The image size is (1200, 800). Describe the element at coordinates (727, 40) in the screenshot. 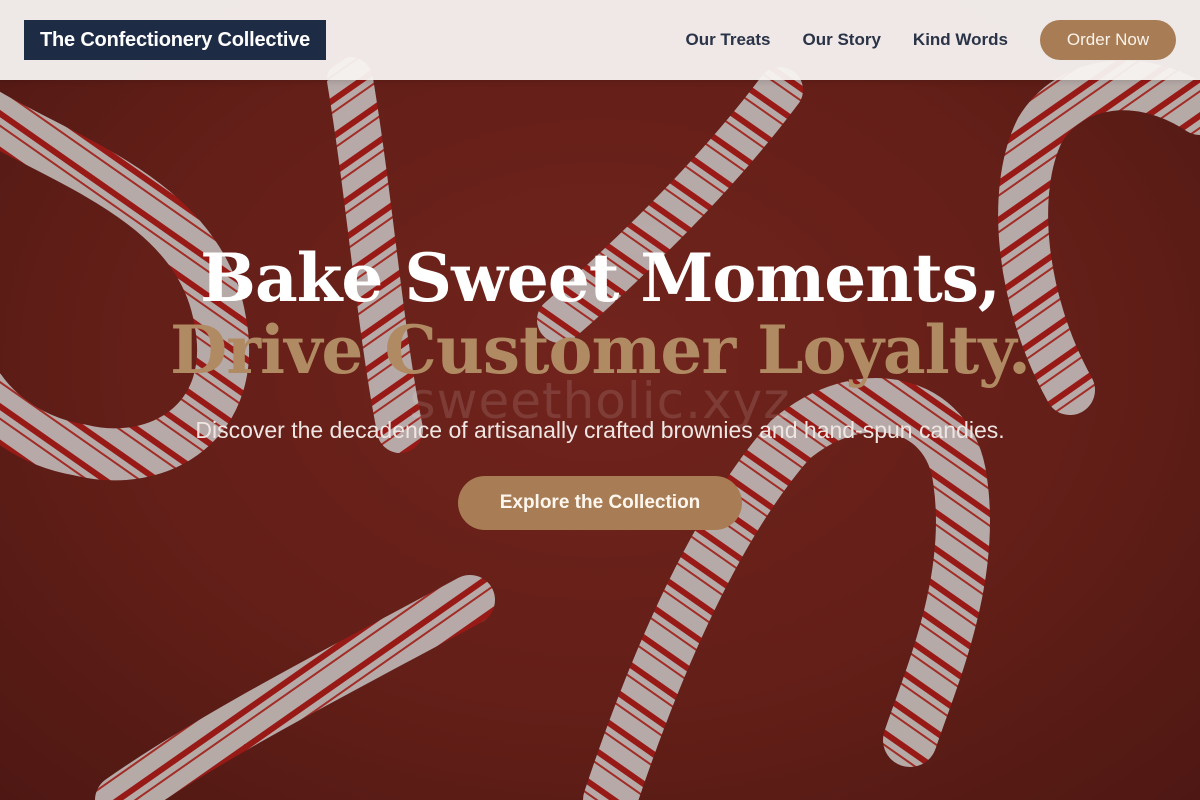

I see `nav-link-our-treats: Our Treats` at that location.